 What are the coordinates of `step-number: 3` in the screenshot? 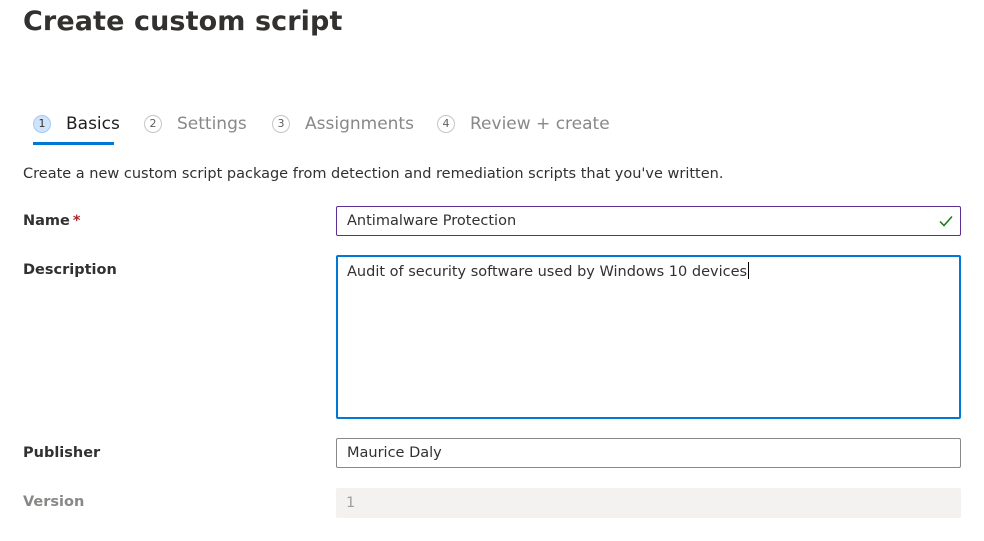 It's located at (281, 124).